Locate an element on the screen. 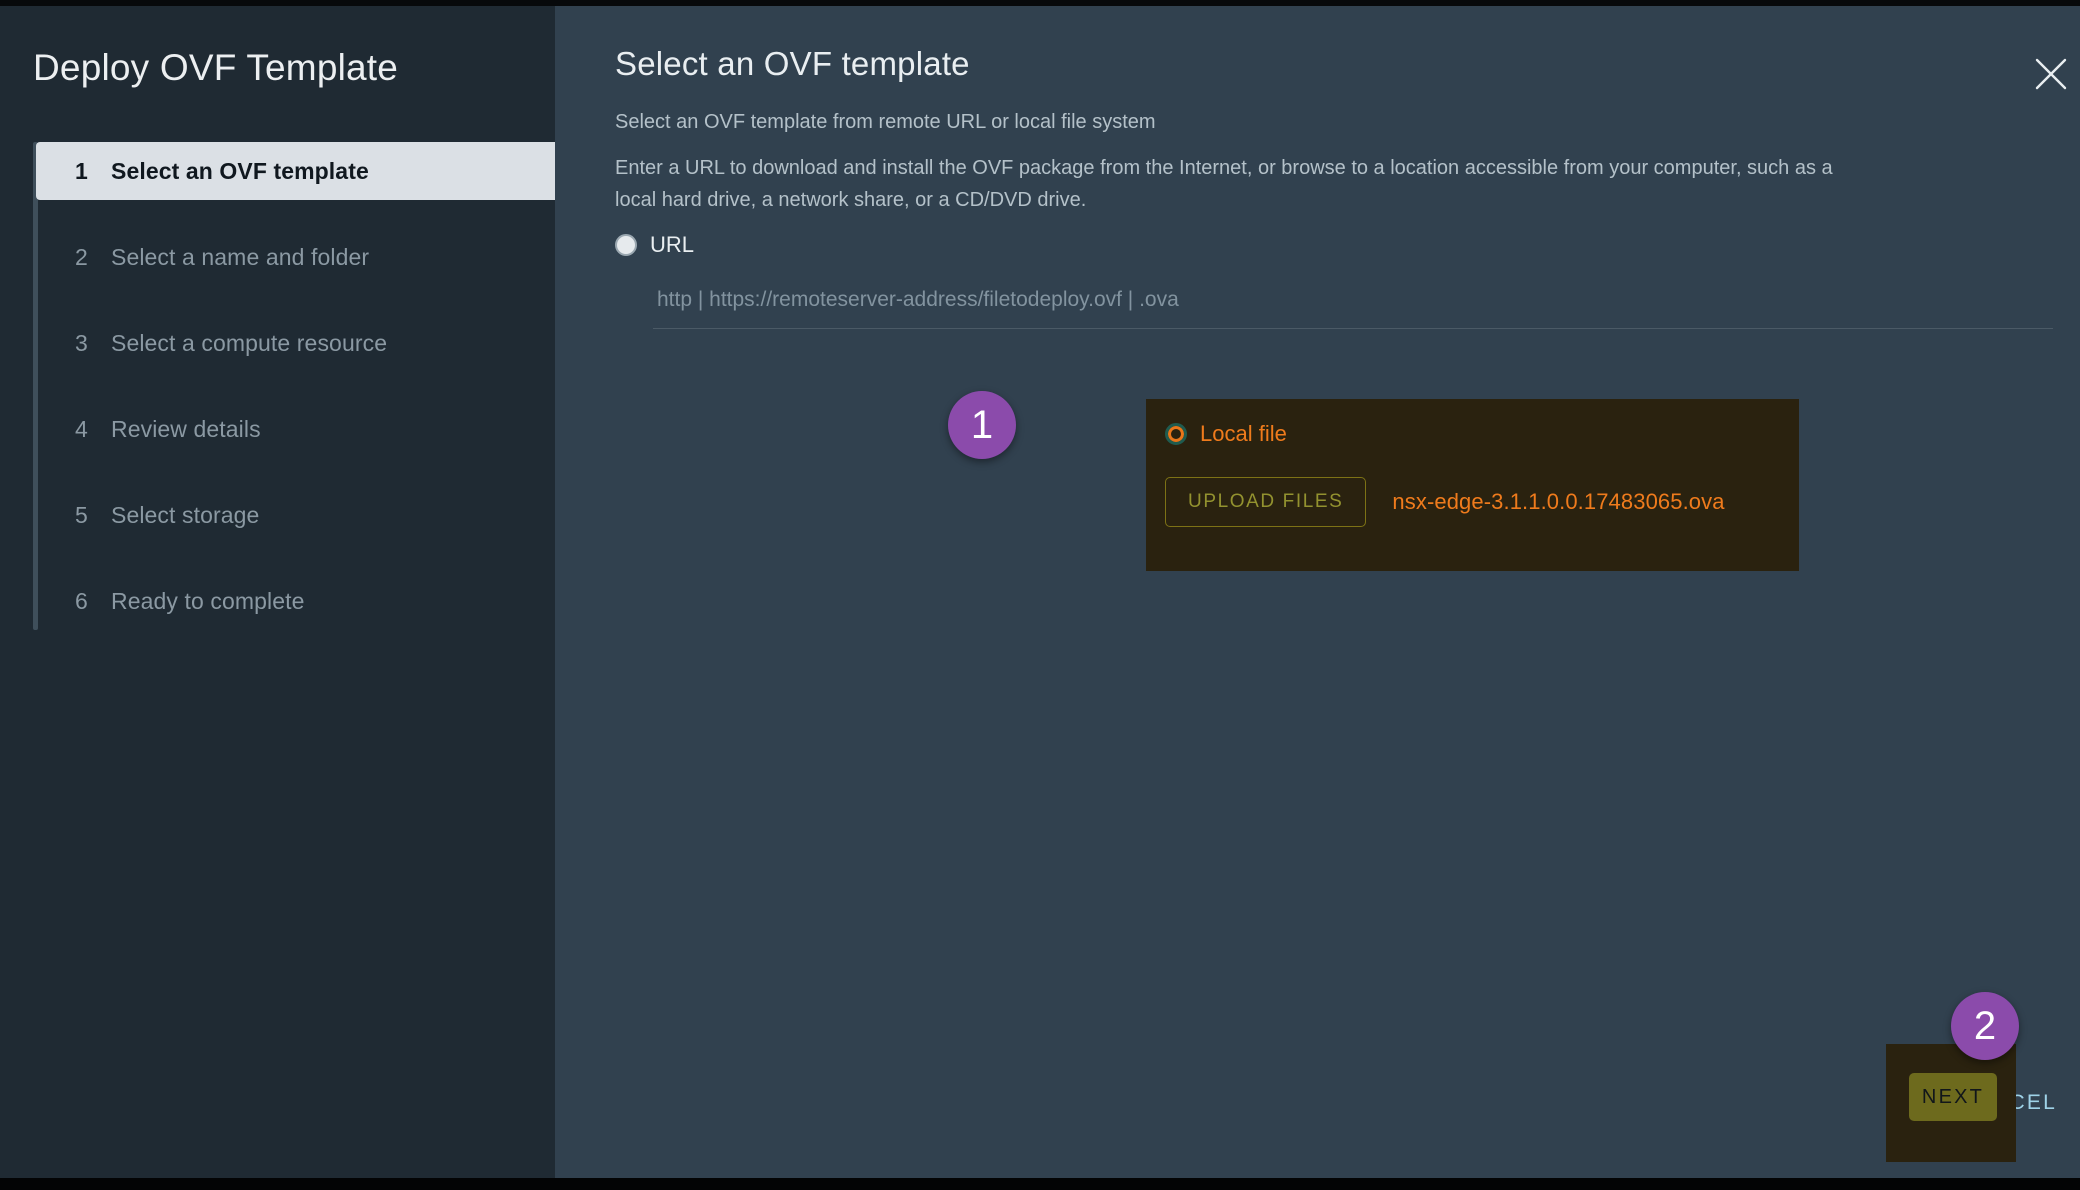 The width and height of the screenshot is (2080, 1190). local-file-option-label: Local file is located at coordinates (1243, 433).